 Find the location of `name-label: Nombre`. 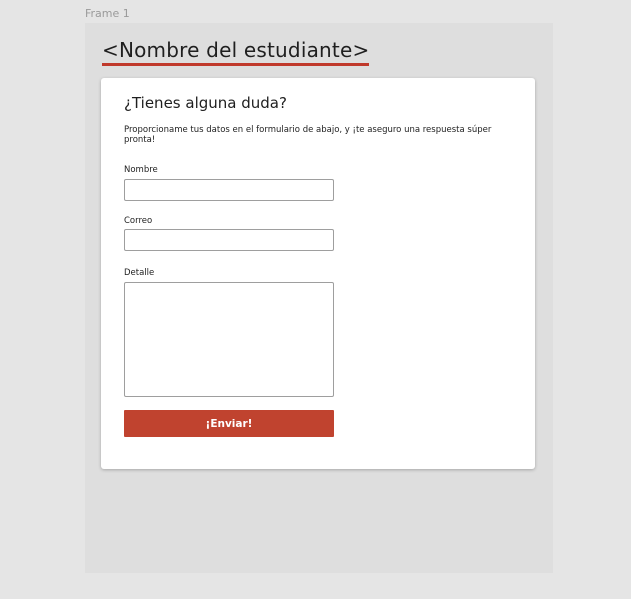

name-label: Nombre is located at coordinates (141, 170).